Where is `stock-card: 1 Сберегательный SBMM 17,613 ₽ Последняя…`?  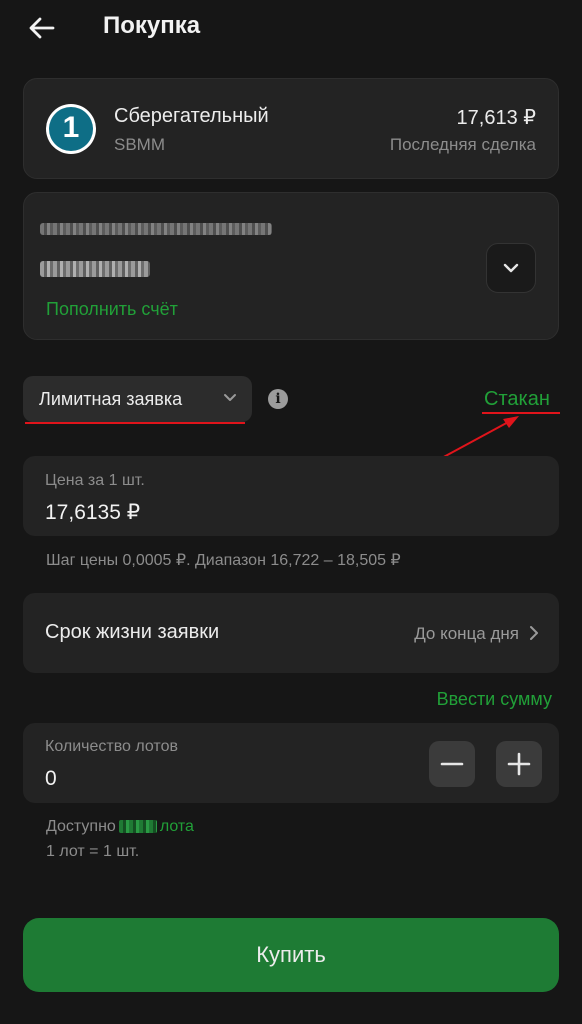 stock-card: 1 Сберегательный SBMM 17,613 ₽ Последняя… is located at coordinates (291, 128).